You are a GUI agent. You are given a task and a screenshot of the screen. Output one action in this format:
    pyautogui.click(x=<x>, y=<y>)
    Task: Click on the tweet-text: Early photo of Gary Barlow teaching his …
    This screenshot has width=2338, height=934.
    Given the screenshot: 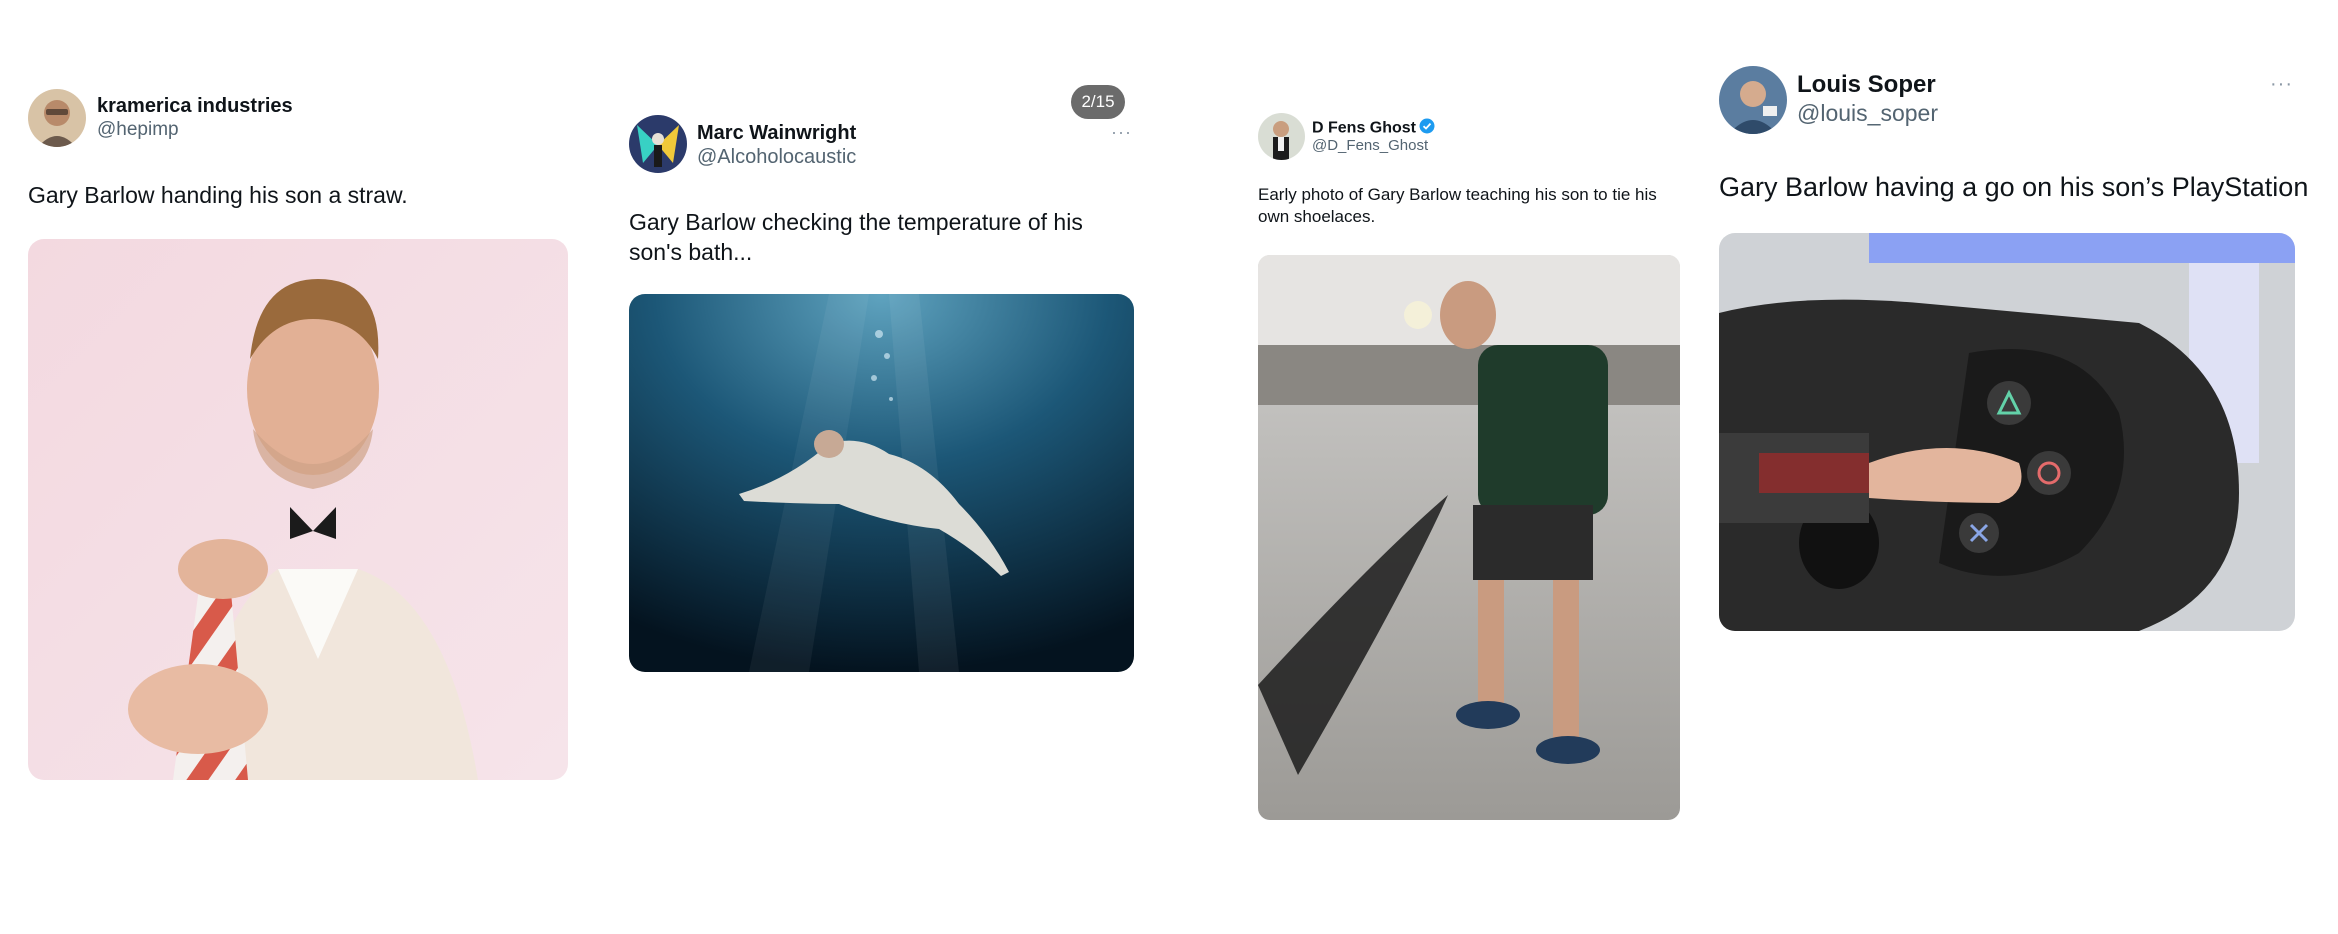 What is the action you would take?
    pyautogui.click(x=1457, y=206)
    